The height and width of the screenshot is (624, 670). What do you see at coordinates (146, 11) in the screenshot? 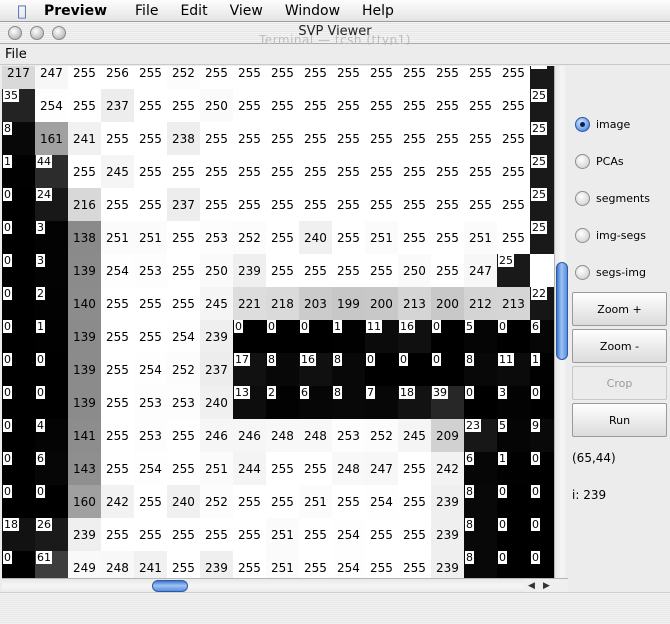
I see `menu-file: File` at bounding box center [146, 11].